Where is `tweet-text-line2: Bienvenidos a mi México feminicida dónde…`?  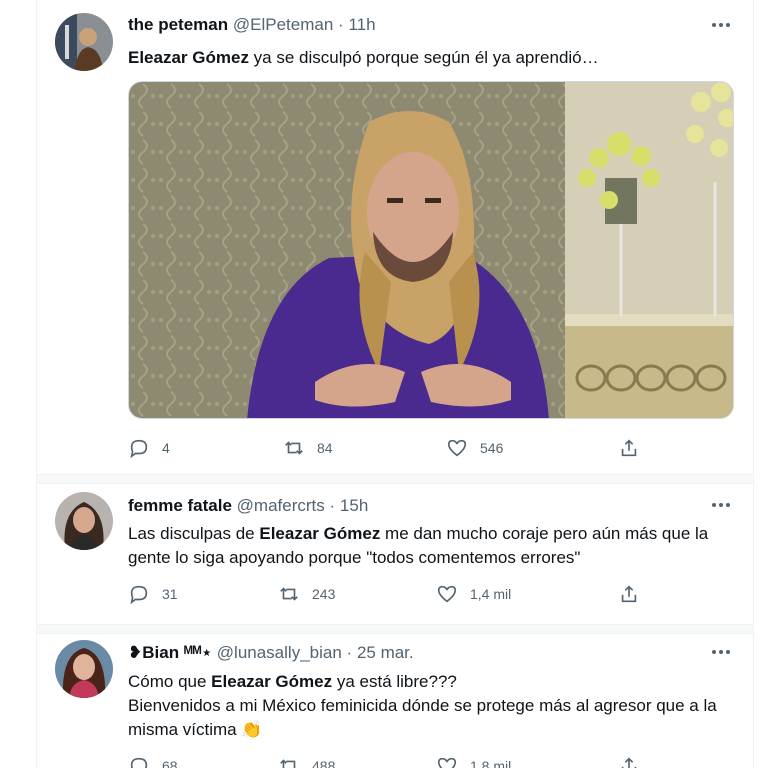
tweet-text-line2: Bienvenidos a mi México feminicida dónde… is located at coordinates (422, 717).